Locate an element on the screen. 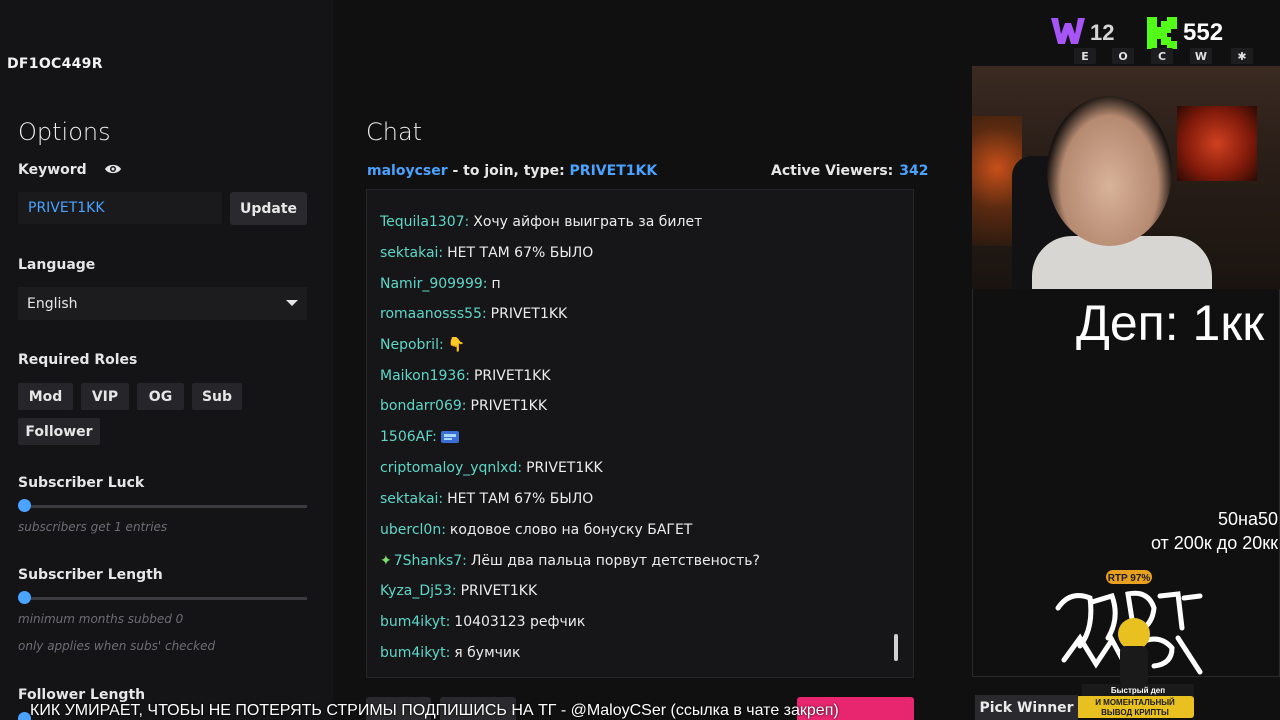 This screenshot has width=1280, height=720. chat-message: ubercl0n: кодовое слово на бонуску БАГЕТ is located at coordinates (536, 530).